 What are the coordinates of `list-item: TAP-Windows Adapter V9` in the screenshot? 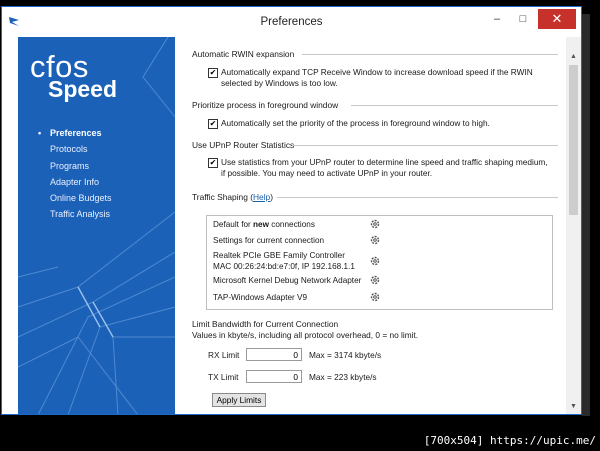 It's located at (260, 298).